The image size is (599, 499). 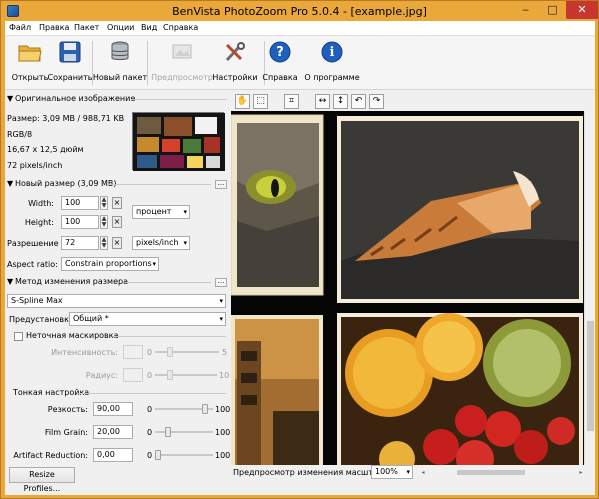 What do you see at coordinates (104, 203) in the screenshot?
I see `width-spinner: ▲ ▼` at bounding box center [104, 203].